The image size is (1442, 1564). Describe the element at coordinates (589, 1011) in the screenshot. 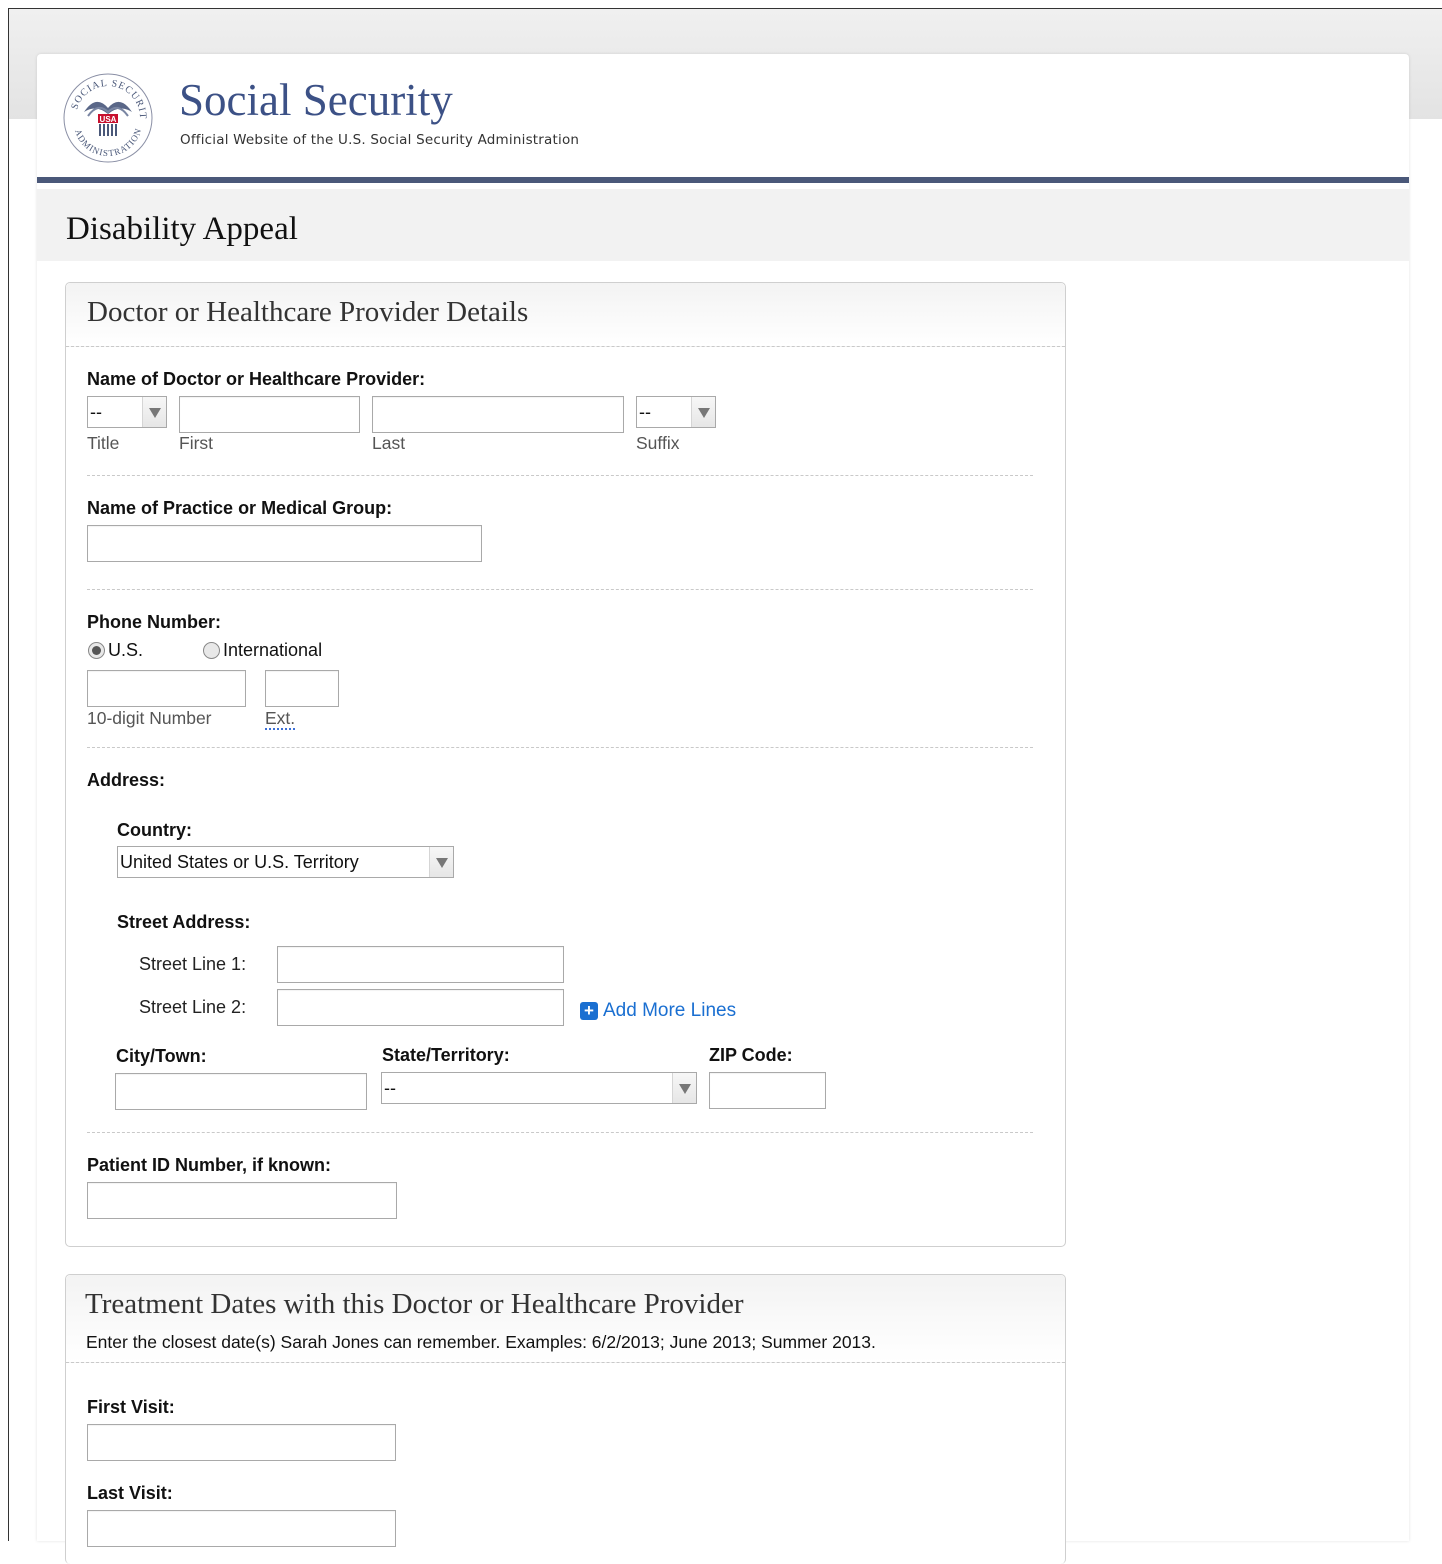

I see `plus-icon: +` at that location.